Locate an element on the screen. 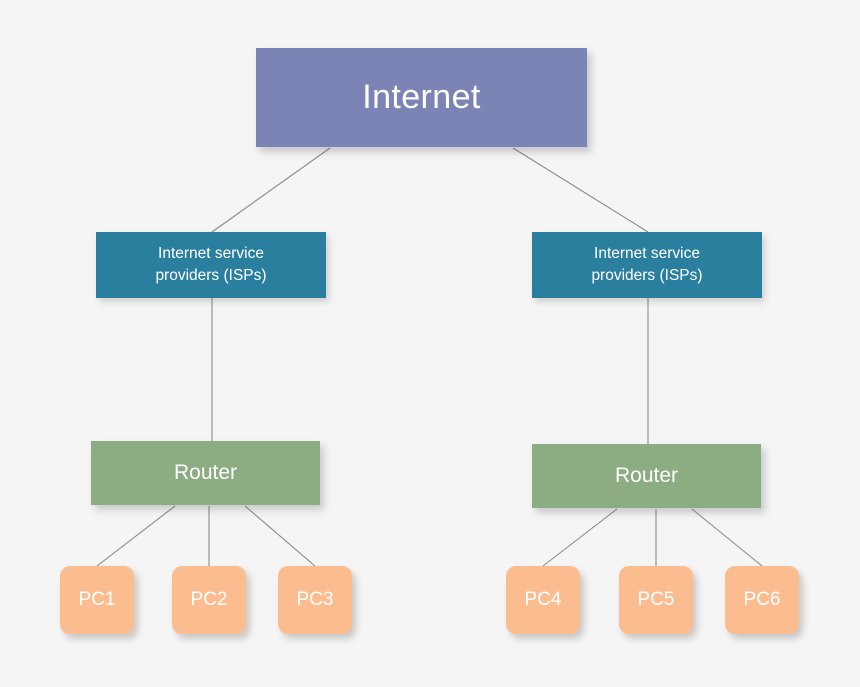  node-router-right: Router is located at coordinates (646, 476).